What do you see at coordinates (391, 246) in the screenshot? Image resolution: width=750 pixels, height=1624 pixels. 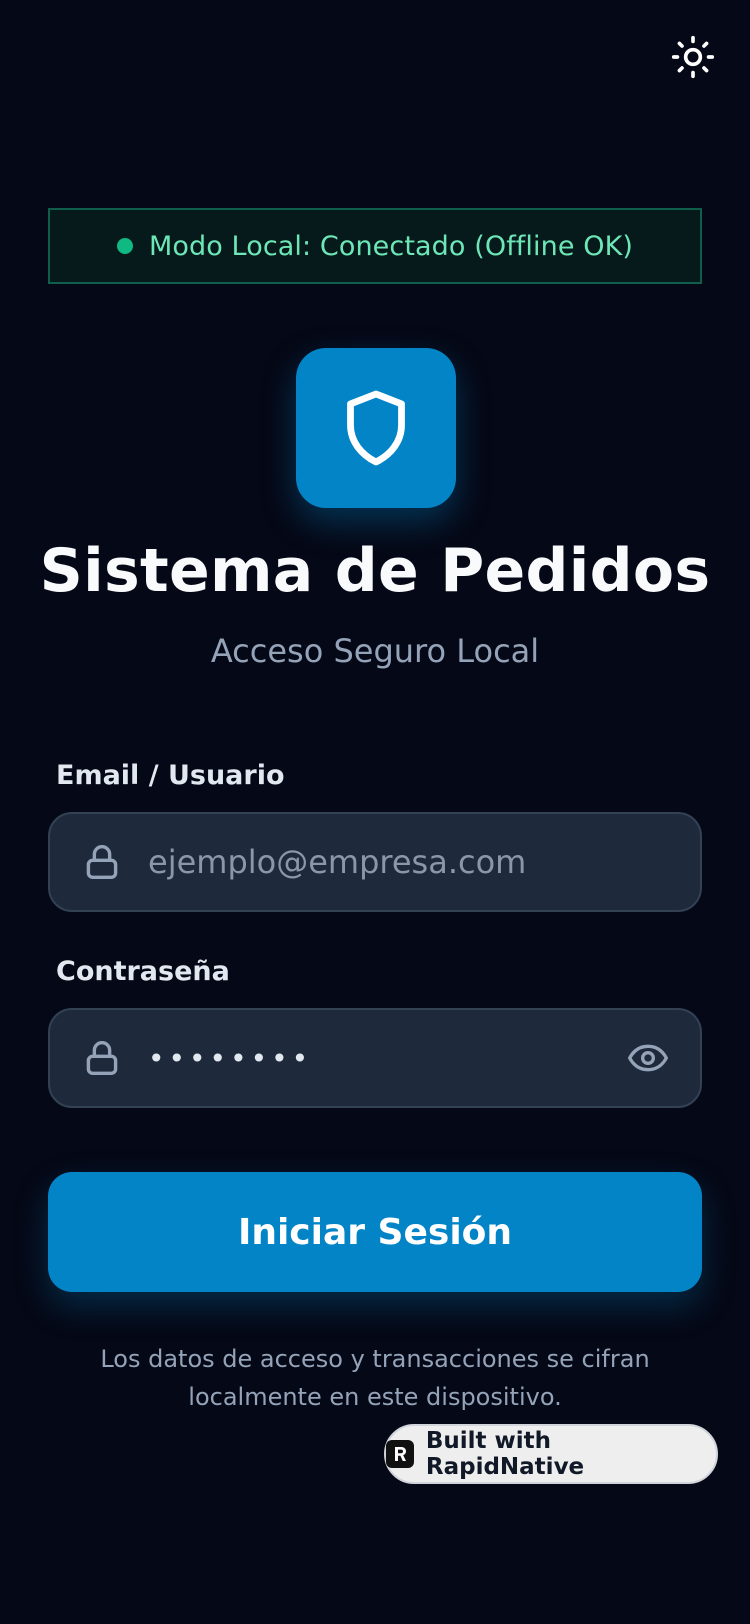 I see `status-text: Modo Local: Conectado (Offline OK)` at bounding box center [391, 246].